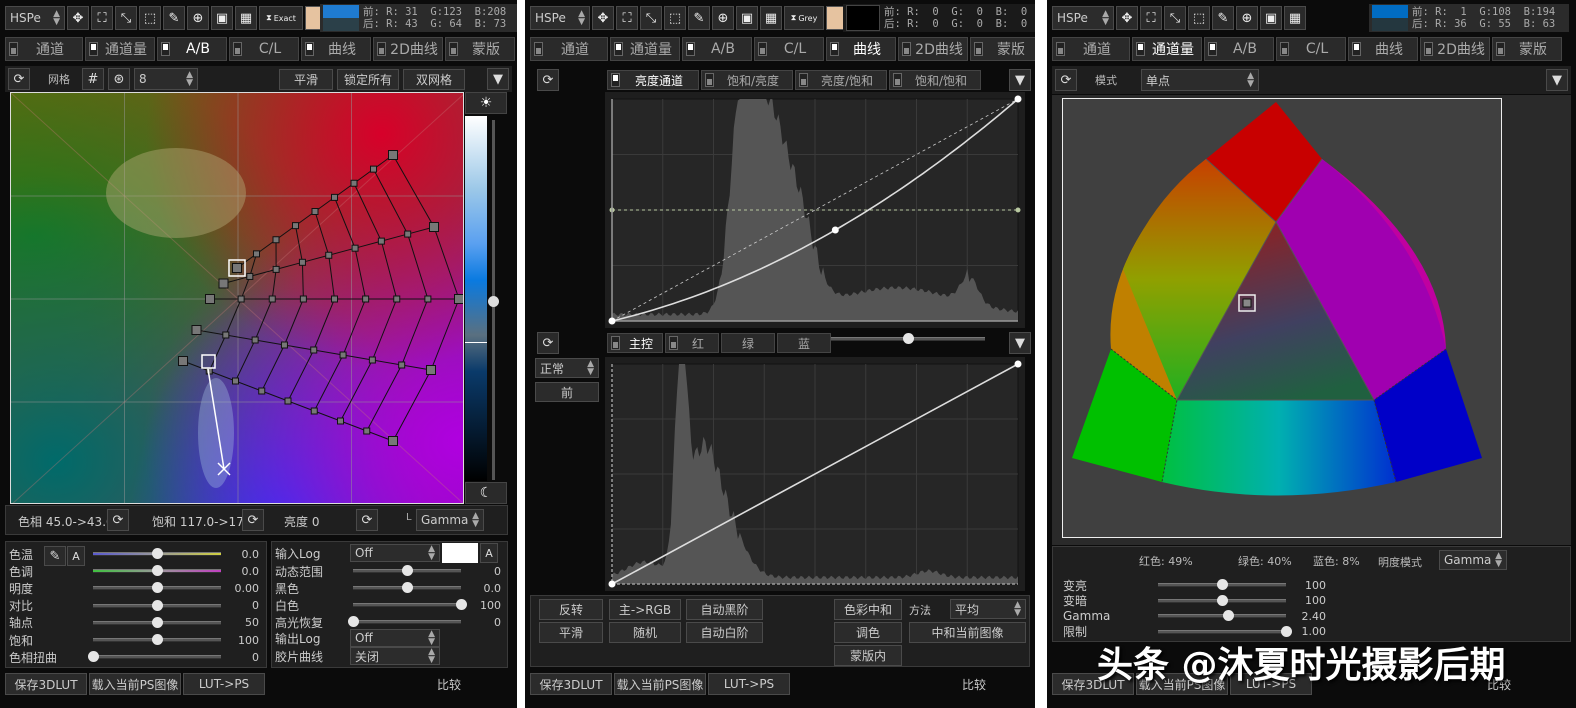 Image resolution: width=1576 pixels, height=708 pixels. What do you see at coordinates (486, 493) in the screenshot?
I see `moon-icon: ☾` at bounding box center [486, 493].